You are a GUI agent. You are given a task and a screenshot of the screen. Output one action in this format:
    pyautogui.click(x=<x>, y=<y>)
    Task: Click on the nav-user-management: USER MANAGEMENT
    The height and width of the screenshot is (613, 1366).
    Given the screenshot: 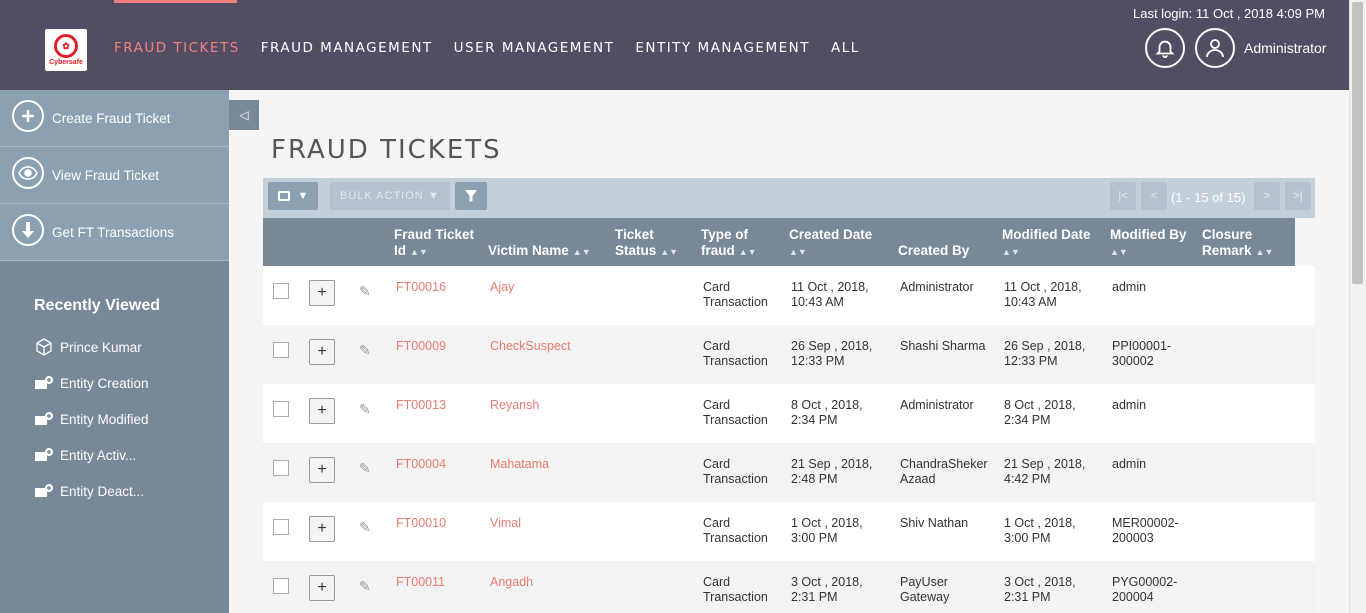 What is the action you would take?
    pyautogui.click(x=534, y=49)
    